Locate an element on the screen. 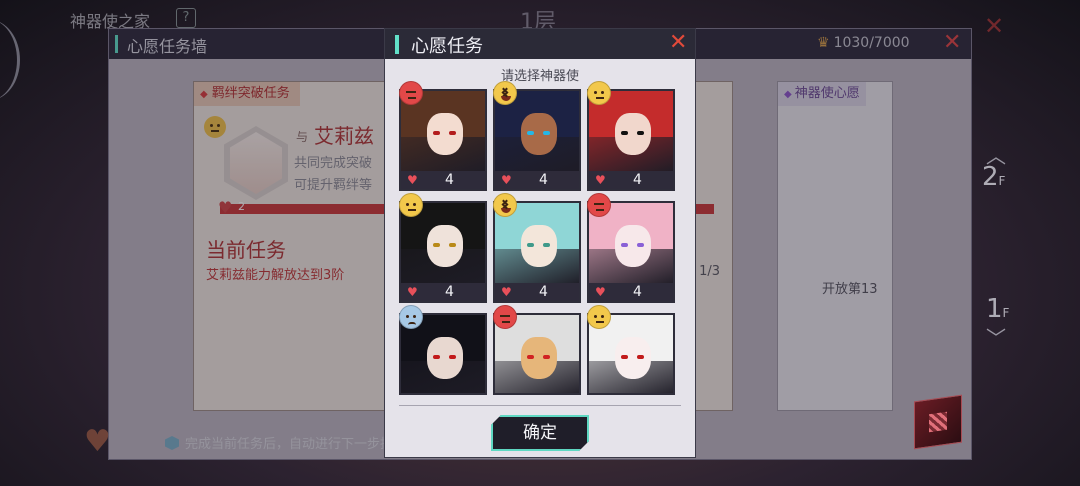  modal-divider is located at coordinates (540, 405).